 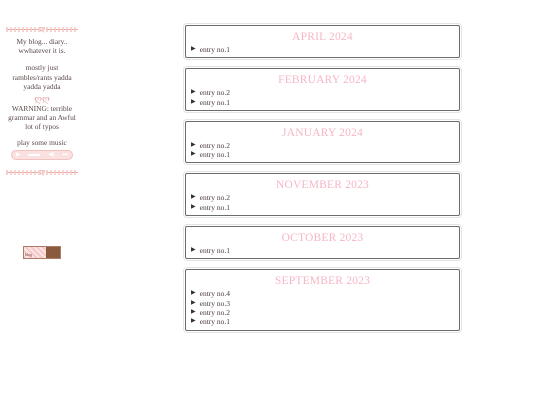 I want to click on month-title: SEPTEMBER 2023, so click(x=322, y=281).